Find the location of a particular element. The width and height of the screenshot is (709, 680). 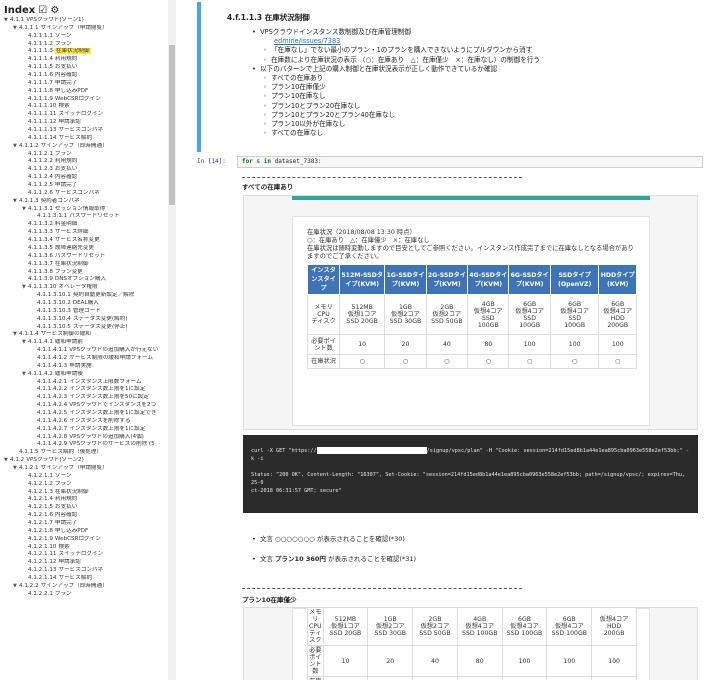

toc-item-number: 4.1.2.1.8 is located at coordinates (40, 530).